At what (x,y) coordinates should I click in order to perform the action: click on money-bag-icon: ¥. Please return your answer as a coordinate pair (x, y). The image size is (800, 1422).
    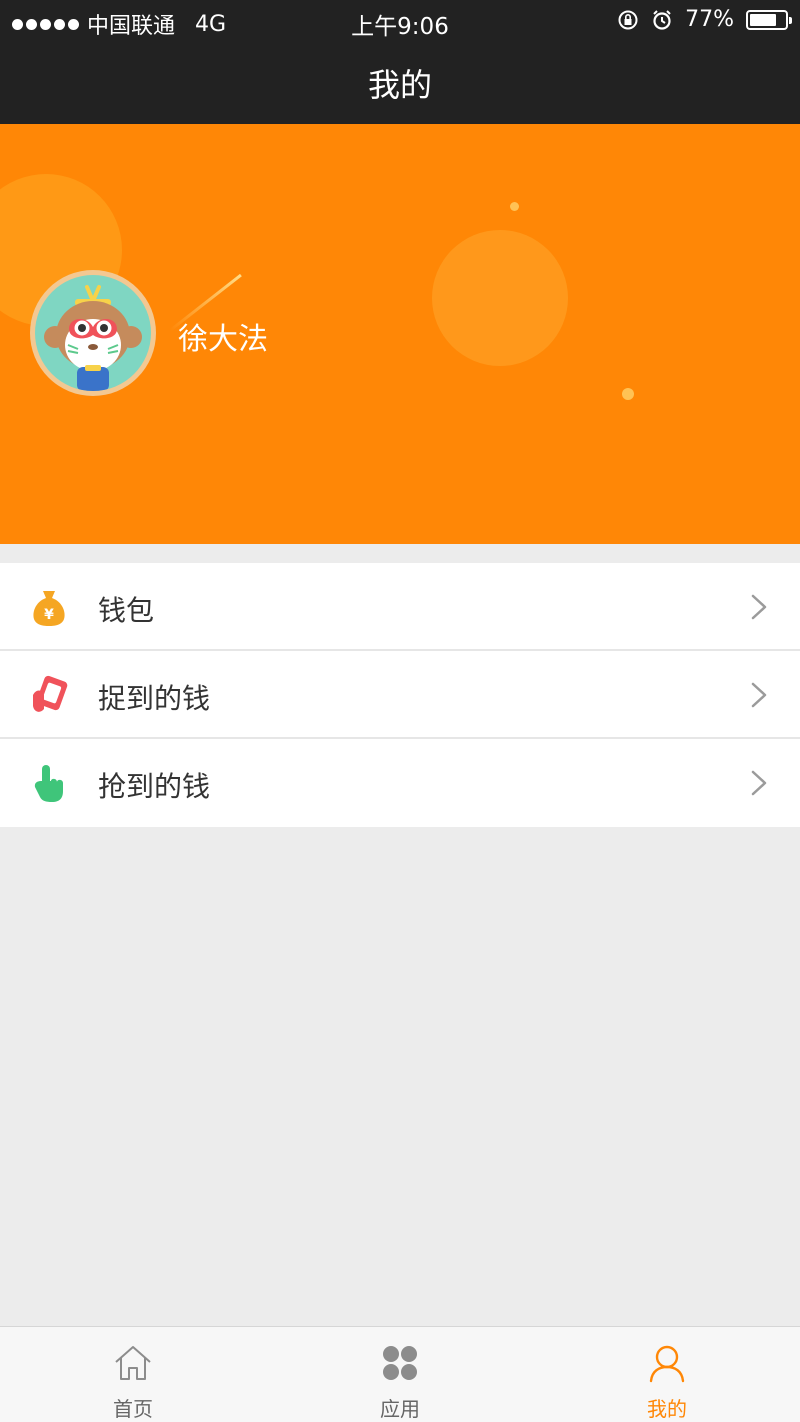
    Looking at the image, I should click on (49, 608).